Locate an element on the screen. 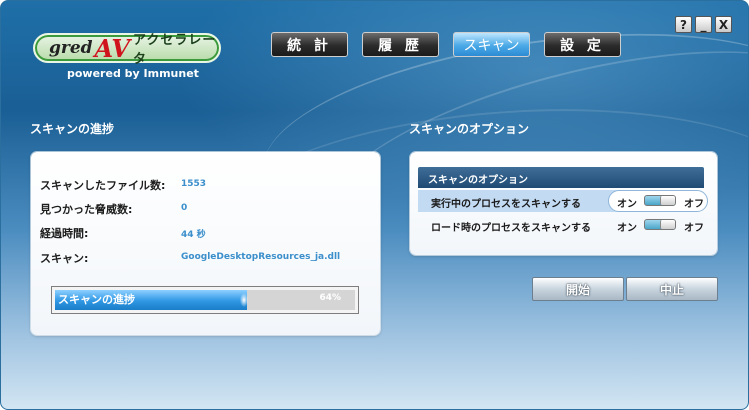  minimize-button: _ is located at coordinates (703, 24).